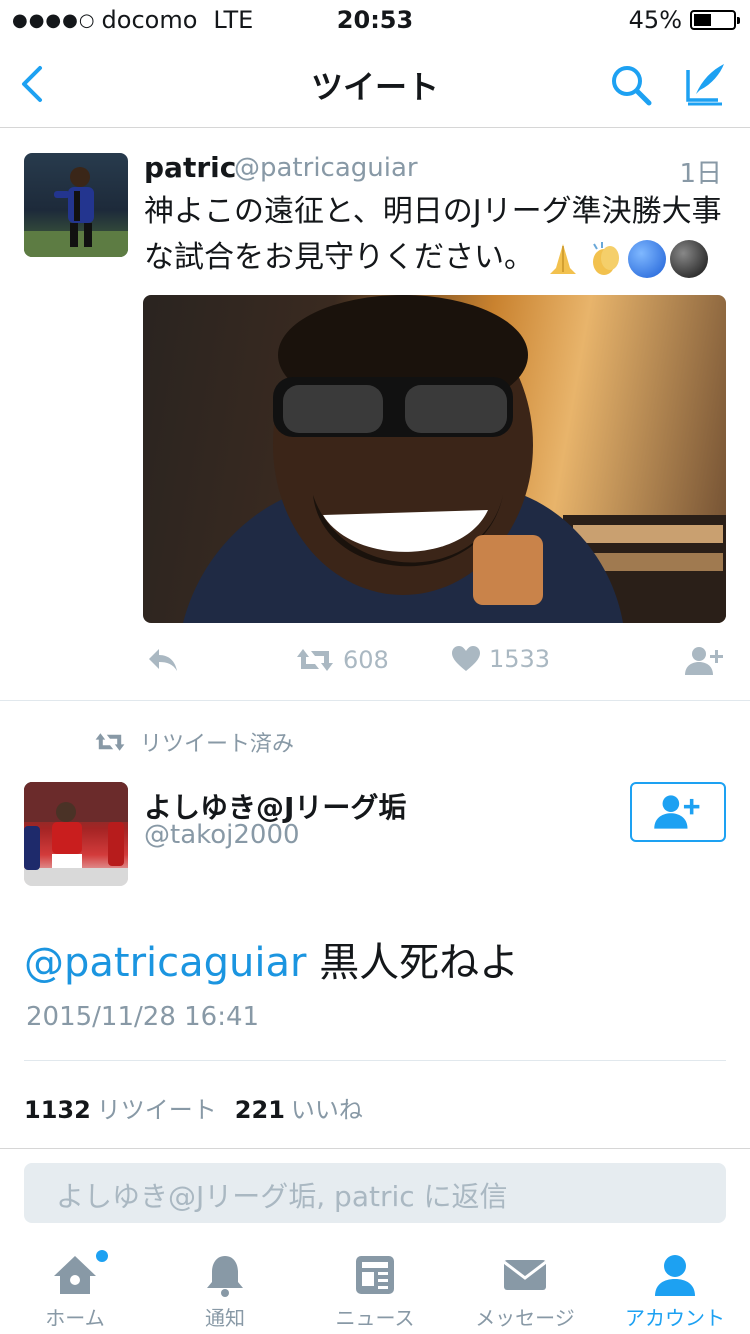  I want to click on search-icon, so click(632, 86).